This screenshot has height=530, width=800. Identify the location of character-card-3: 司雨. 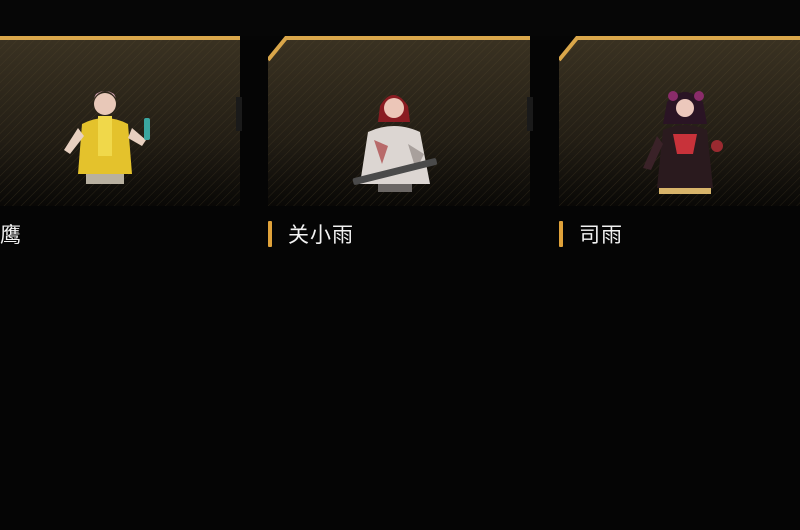
(679, 151).